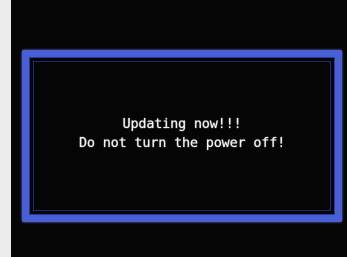 This screenshot has width=347, height=257. What do you see at coordinates (182, 143) in the screenshot?
I see `power-warning-message: Do not turn the power off!` at bounding box center [182, 143].